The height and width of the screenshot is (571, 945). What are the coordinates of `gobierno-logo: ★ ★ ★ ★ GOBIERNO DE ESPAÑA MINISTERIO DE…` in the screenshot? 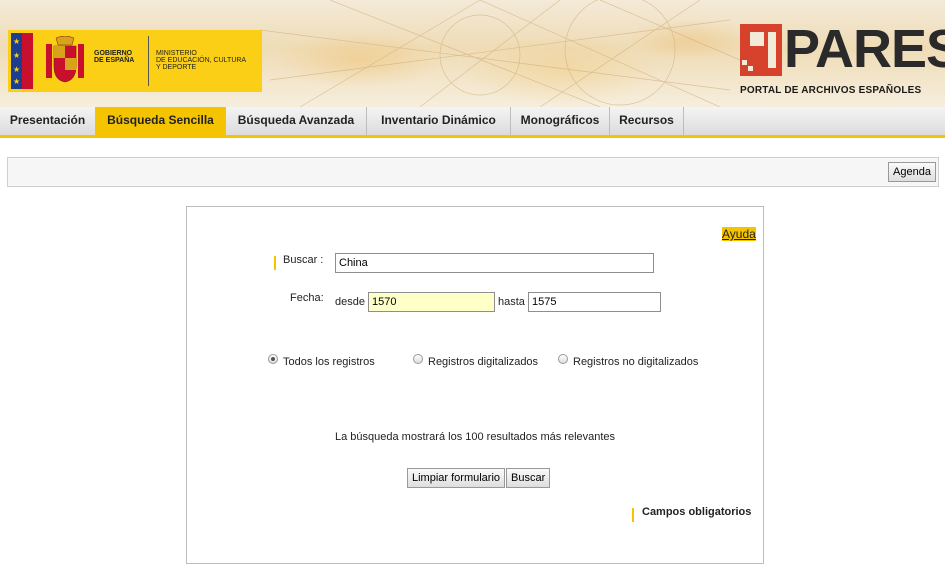 It's located at (135, 61).